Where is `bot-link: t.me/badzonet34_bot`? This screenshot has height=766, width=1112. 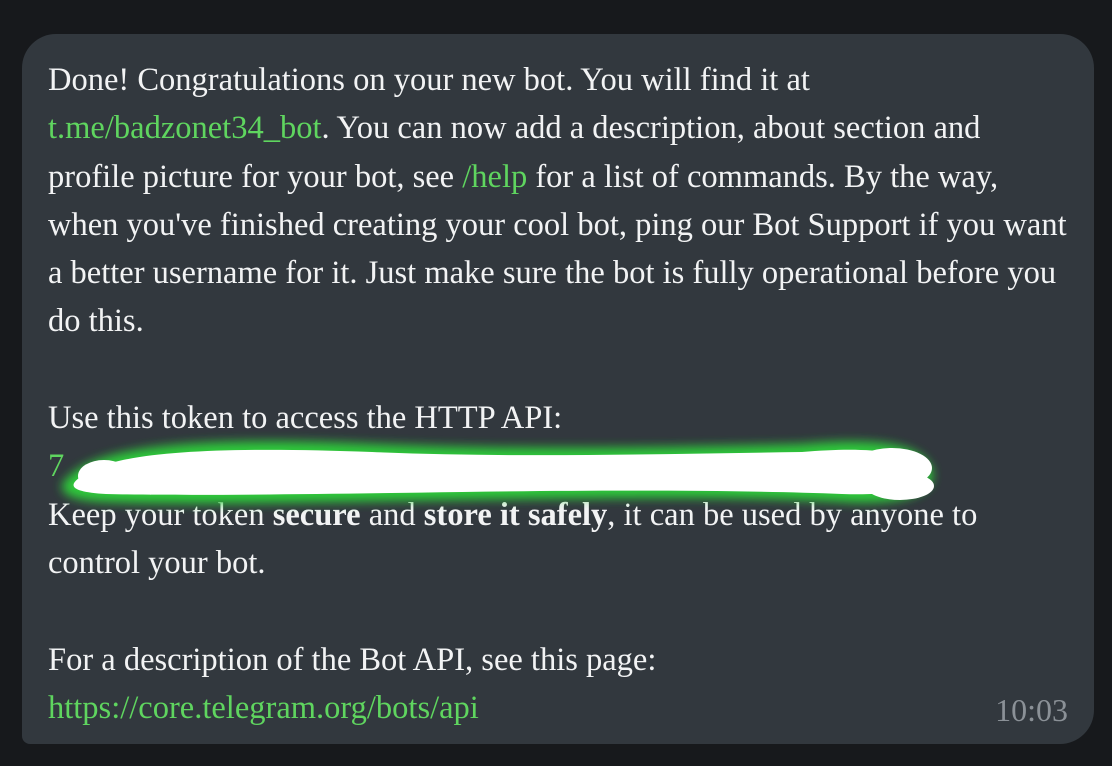 bot-link: t.me/badzonet34_bot is located at coordinates (184, 128).